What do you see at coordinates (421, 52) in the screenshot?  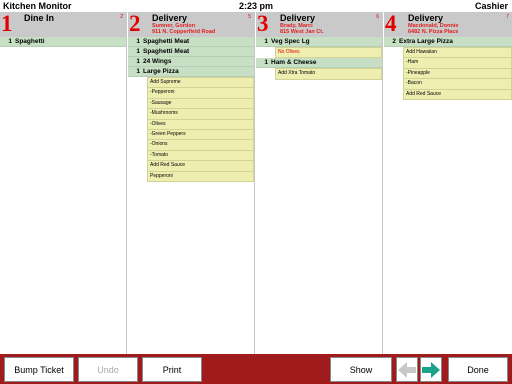 I see `modifier-text: Add Hawaiian` at bounding box center [421, 52].